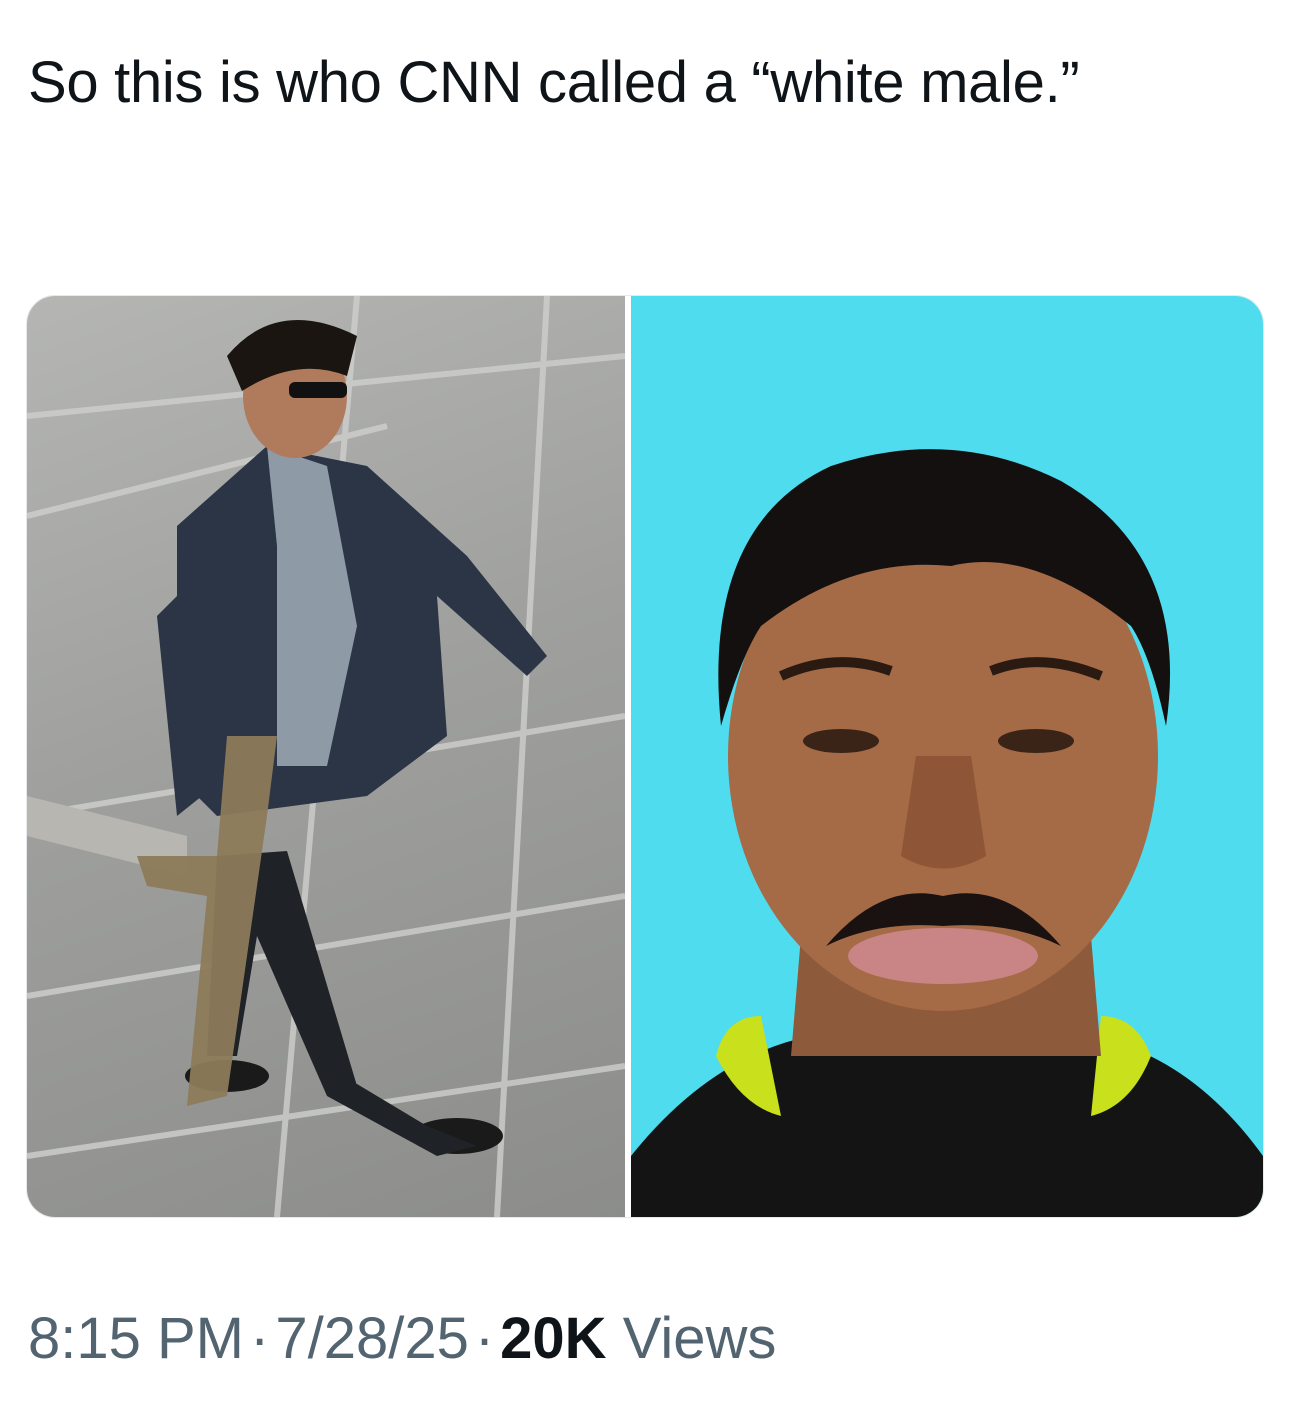  Describe the element at coordinates (553, 1338) in the screenshot. I see `views-count: 20K` at that location.